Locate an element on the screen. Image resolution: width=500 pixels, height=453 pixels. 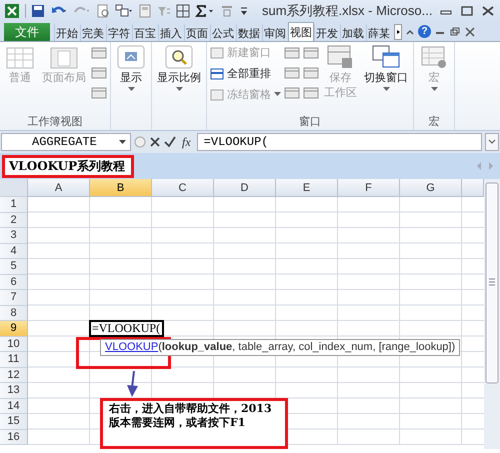
active-cell: =VLOOKUP( is located at coordinates (126, 328).